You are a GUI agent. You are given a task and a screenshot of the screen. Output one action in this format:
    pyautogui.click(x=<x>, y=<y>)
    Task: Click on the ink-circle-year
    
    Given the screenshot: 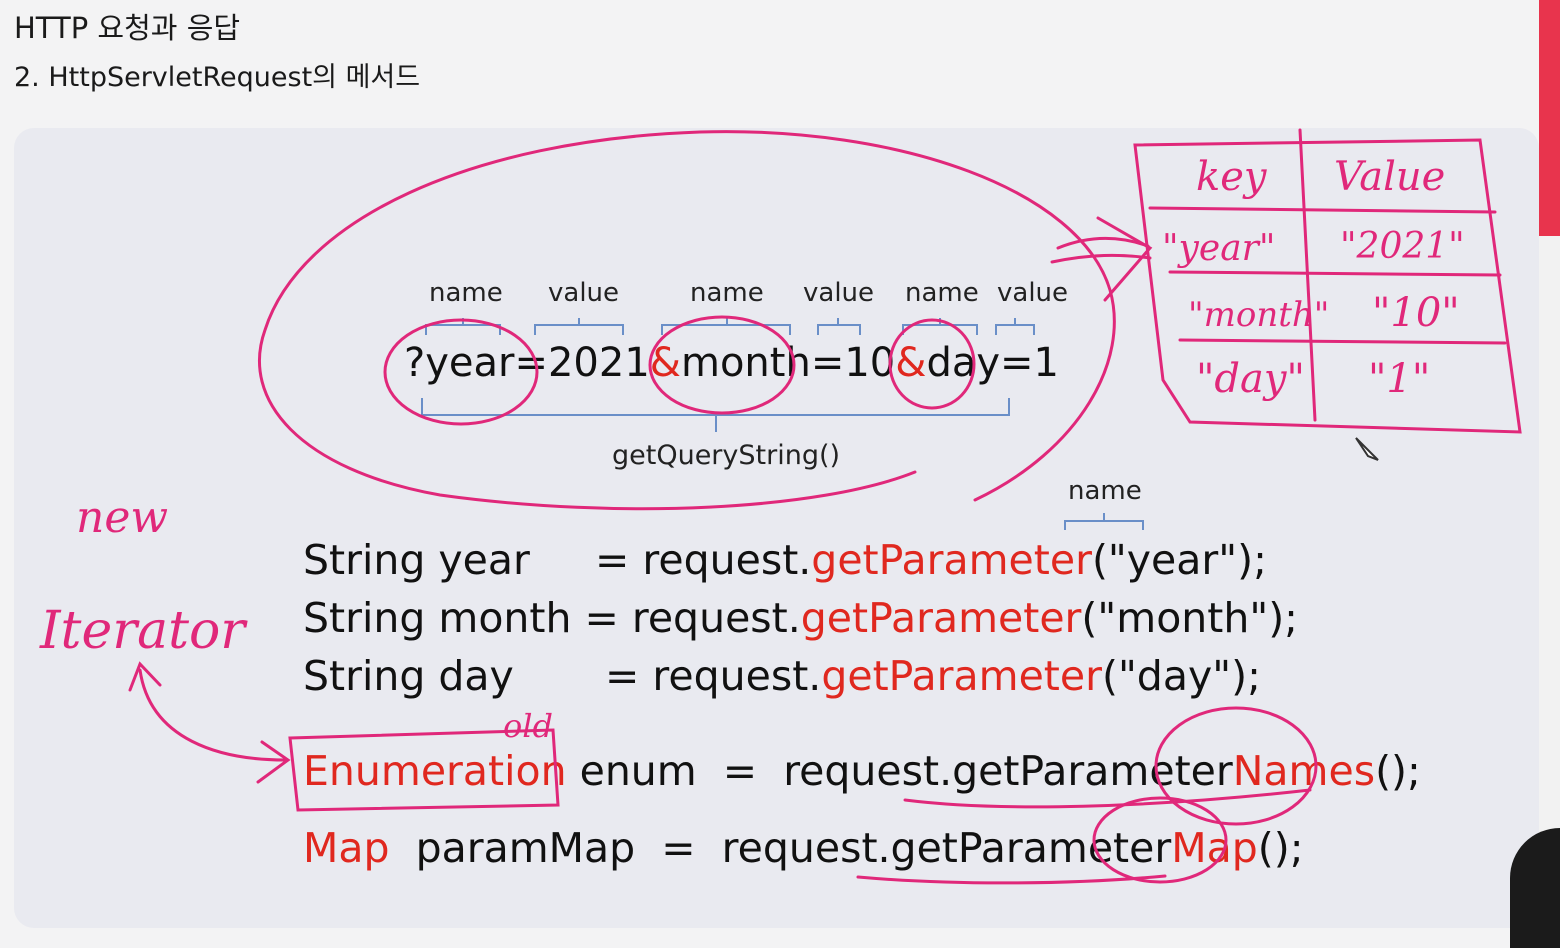 What is the action you would take?
    pyautogui.click(x=461, y=372)
    